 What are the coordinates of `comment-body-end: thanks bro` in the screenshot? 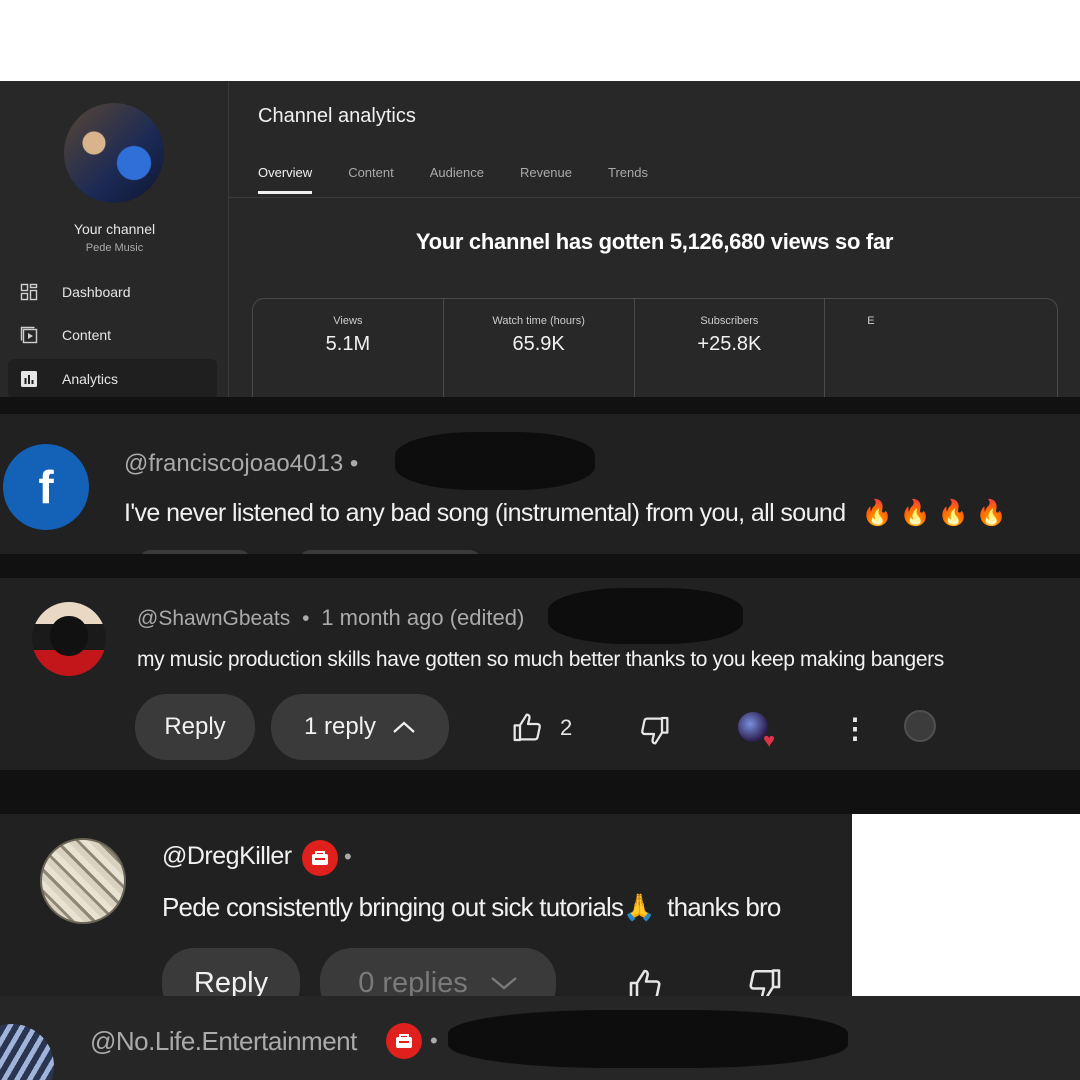 It's located at (724, 907).